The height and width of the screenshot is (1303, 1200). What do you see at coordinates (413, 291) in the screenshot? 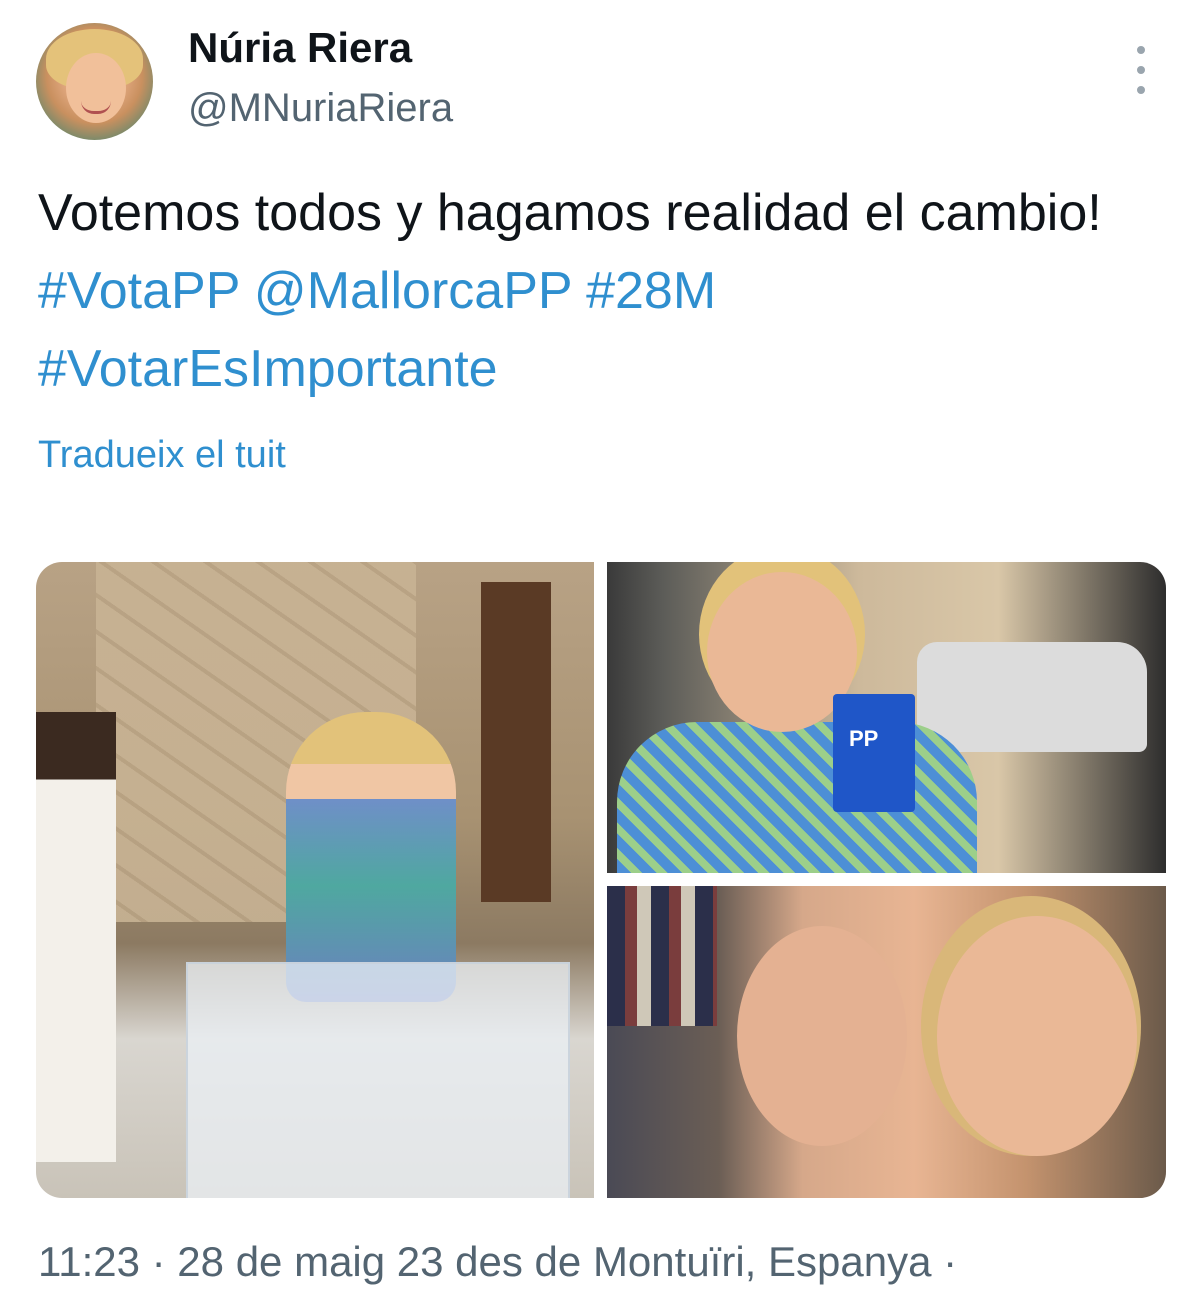
I see `mention-link: @MallorcaPP` at bounding box center [413, 291].